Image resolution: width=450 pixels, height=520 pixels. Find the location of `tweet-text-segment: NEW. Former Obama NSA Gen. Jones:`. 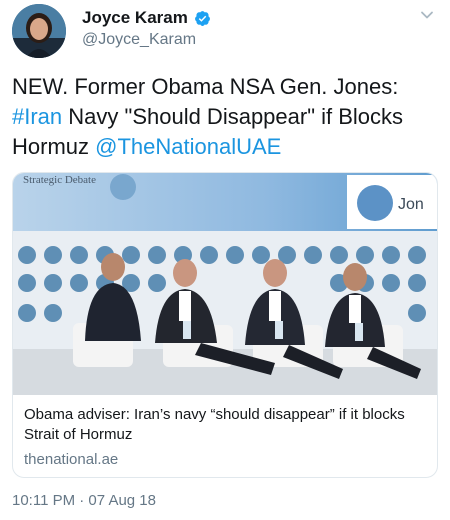

tweet-text-segment: NEW. Former Obama NSA Gen. Jones: is located at coordinates (205, 86).